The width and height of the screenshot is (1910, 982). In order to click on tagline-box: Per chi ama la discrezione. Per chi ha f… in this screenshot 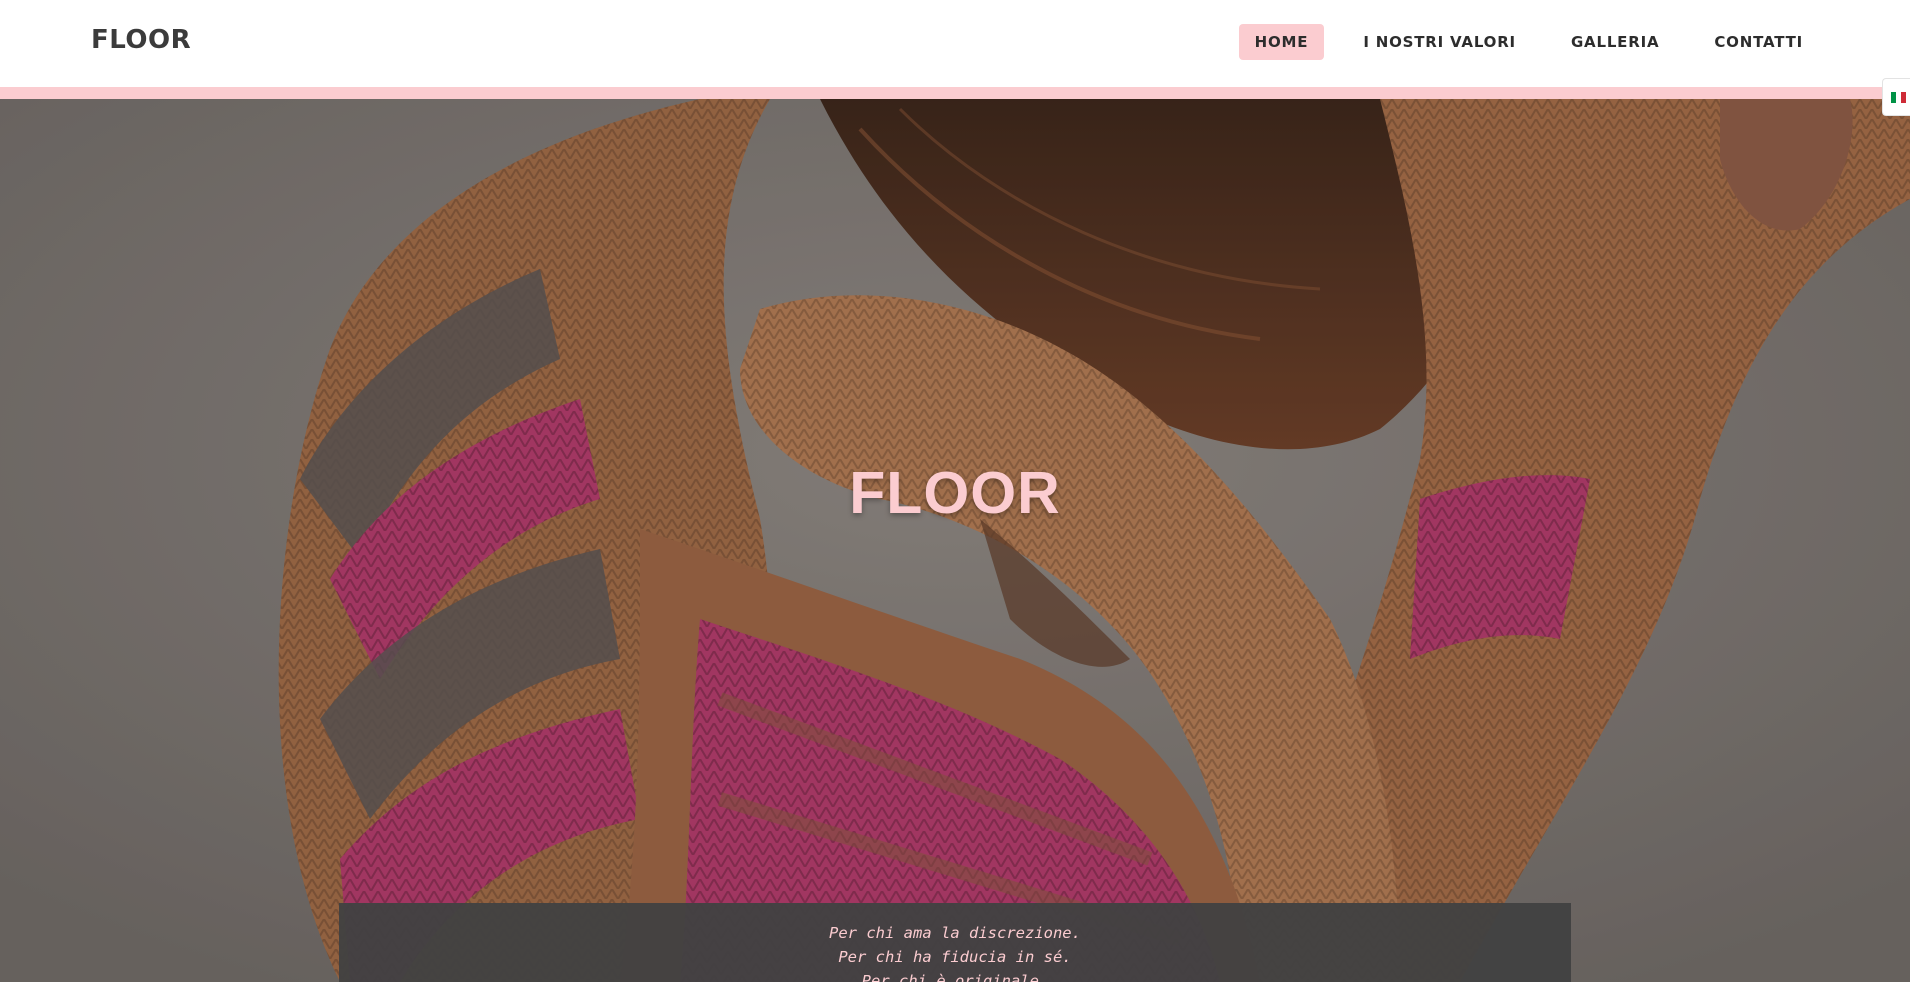, I will do `click(955, 942)`.